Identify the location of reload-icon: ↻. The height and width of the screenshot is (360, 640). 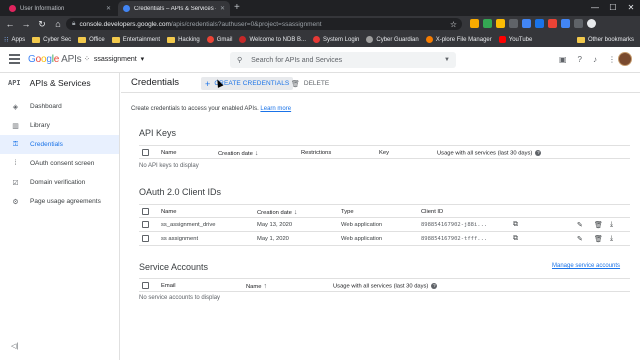
(42, 24).